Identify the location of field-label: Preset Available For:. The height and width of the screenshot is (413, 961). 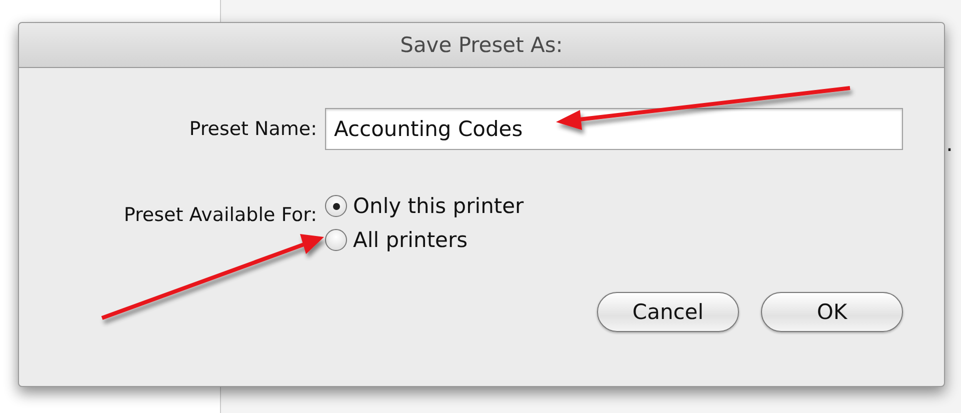
(220, 215).